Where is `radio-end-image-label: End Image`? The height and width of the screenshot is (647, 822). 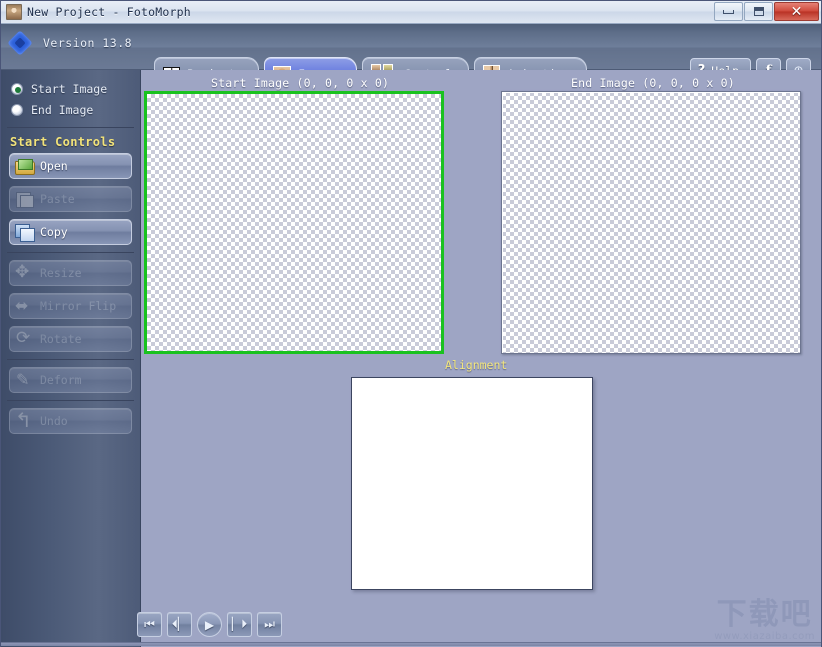
radio-end-image-label: End Image is located at coordinates (62, 109).